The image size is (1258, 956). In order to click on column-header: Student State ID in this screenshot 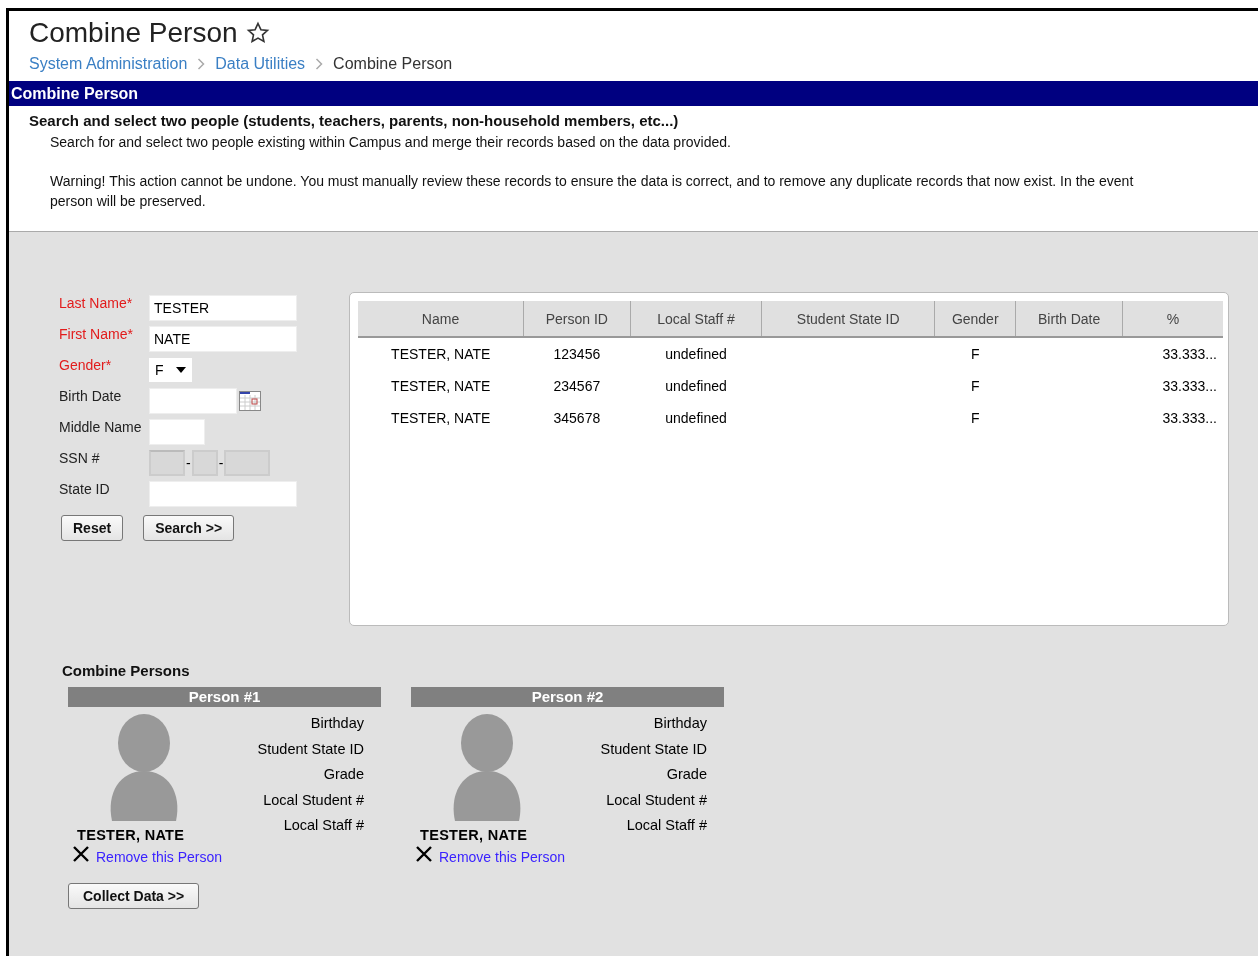, I will do `click(848, 319)`.